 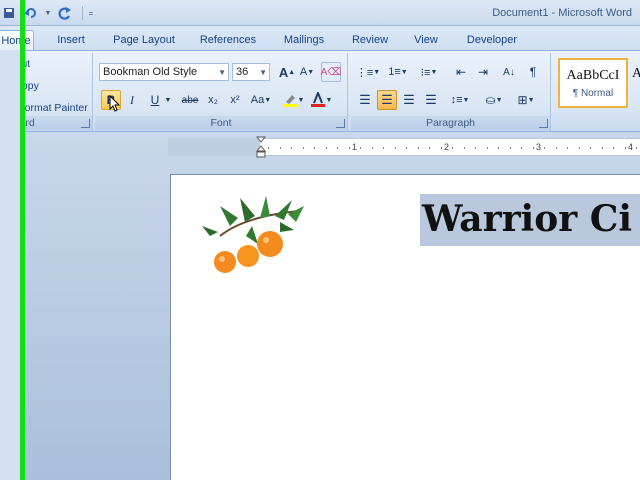 I want to click on justify-button: ☰, so click(x=431, y=100).